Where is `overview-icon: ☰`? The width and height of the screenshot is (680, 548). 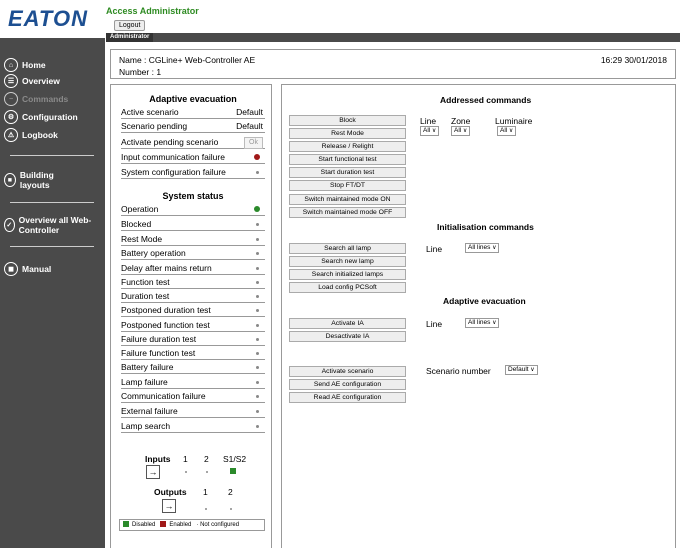
overview-icon: ☰ is located at coordinates (11, 81).